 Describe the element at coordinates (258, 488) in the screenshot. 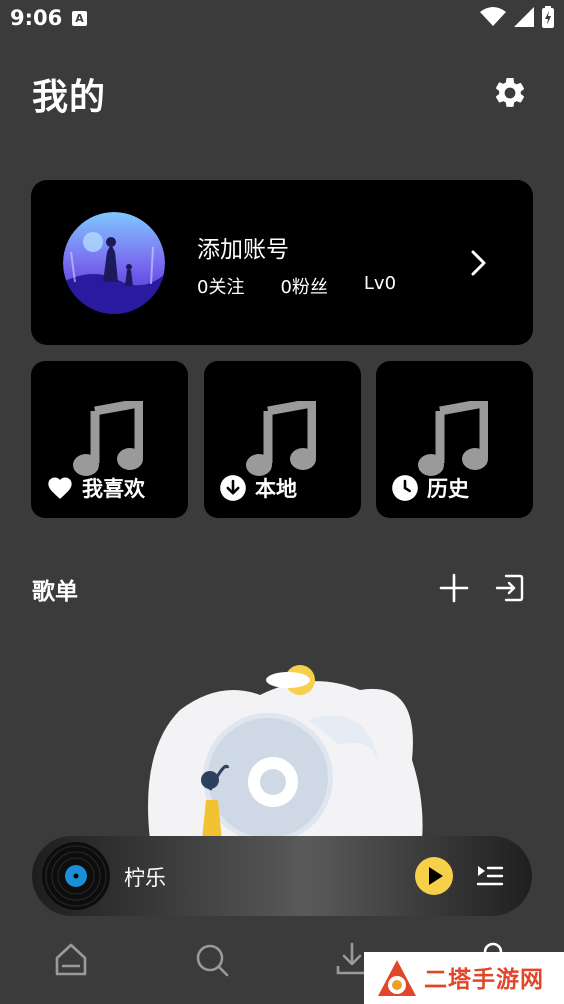

I see `tile-label: 本地` at that location.